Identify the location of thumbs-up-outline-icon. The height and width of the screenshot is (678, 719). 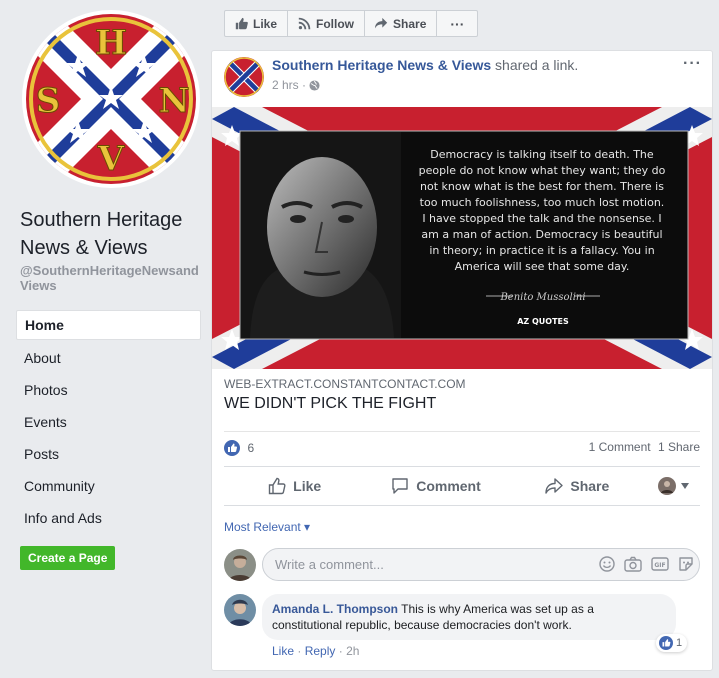
(277, 486).